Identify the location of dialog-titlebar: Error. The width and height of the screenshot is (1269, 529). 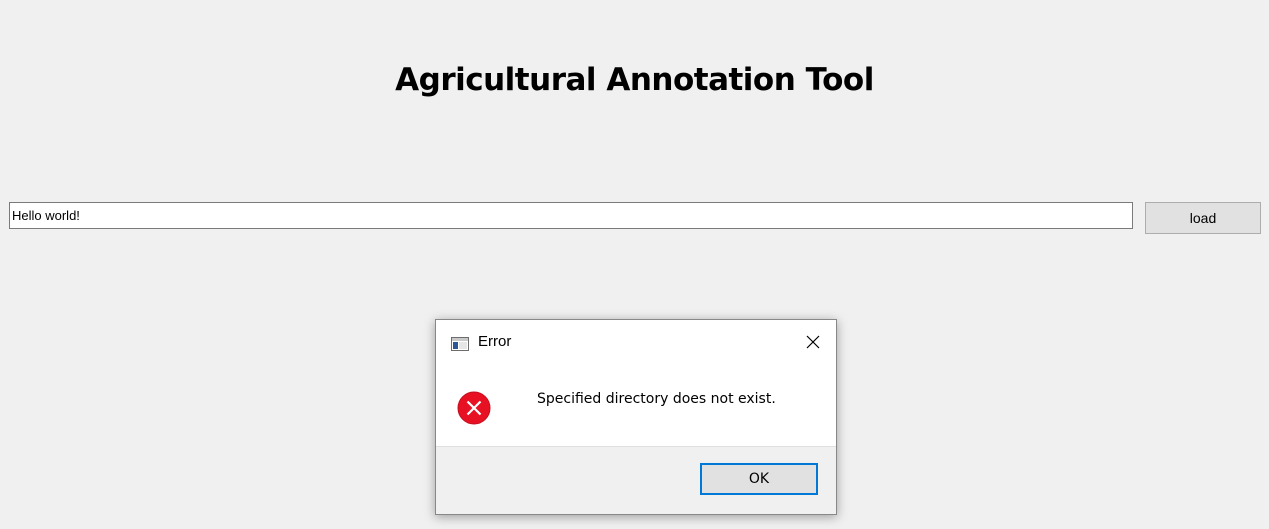
(636, 342).